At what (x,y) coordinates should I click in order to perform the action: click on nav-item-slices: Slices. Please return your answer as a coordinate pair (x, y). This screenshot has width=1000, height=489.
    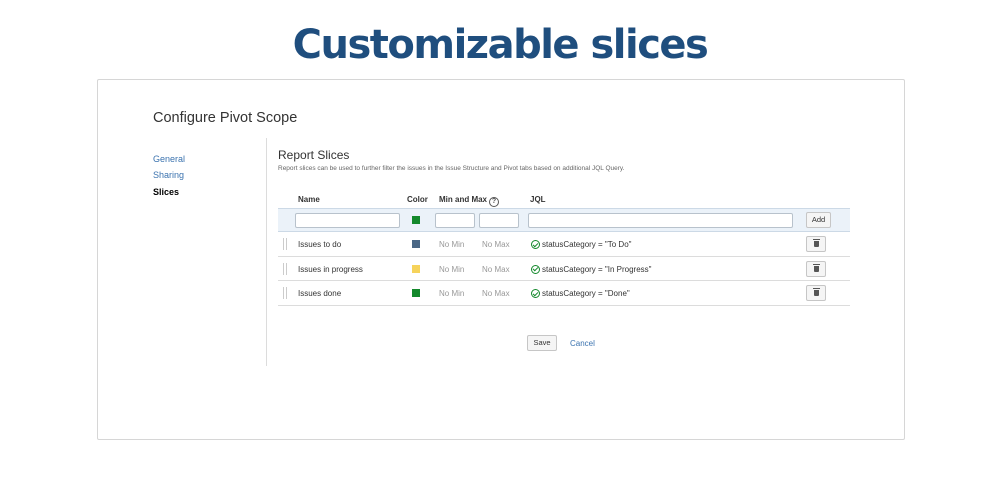
    Looking at the image, I should click on (169, 192).